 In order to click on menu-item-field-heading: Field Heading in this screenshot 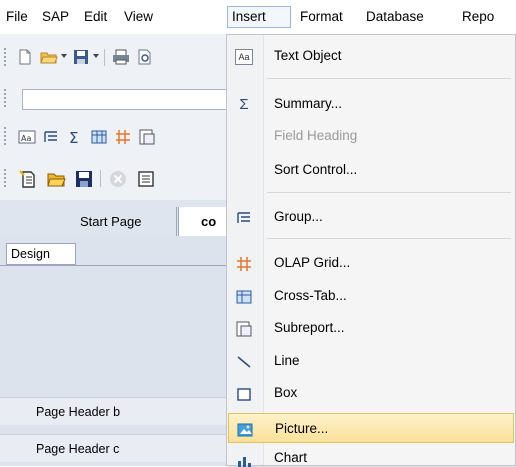, I will do `click(371, 136)`.